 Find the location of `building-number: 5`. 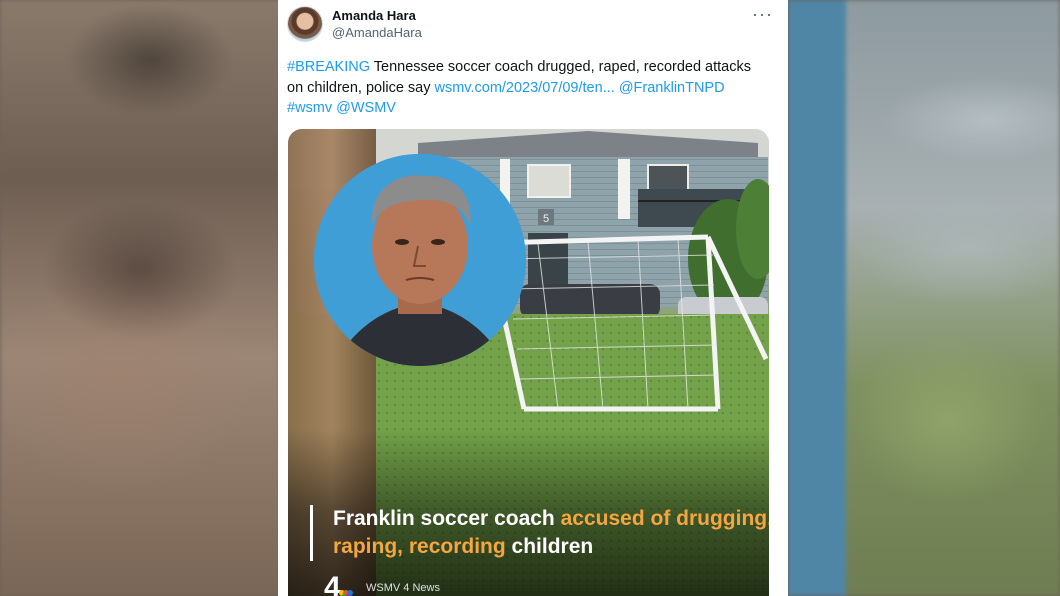

building-number: 5 is located at coordinates (546, 219).